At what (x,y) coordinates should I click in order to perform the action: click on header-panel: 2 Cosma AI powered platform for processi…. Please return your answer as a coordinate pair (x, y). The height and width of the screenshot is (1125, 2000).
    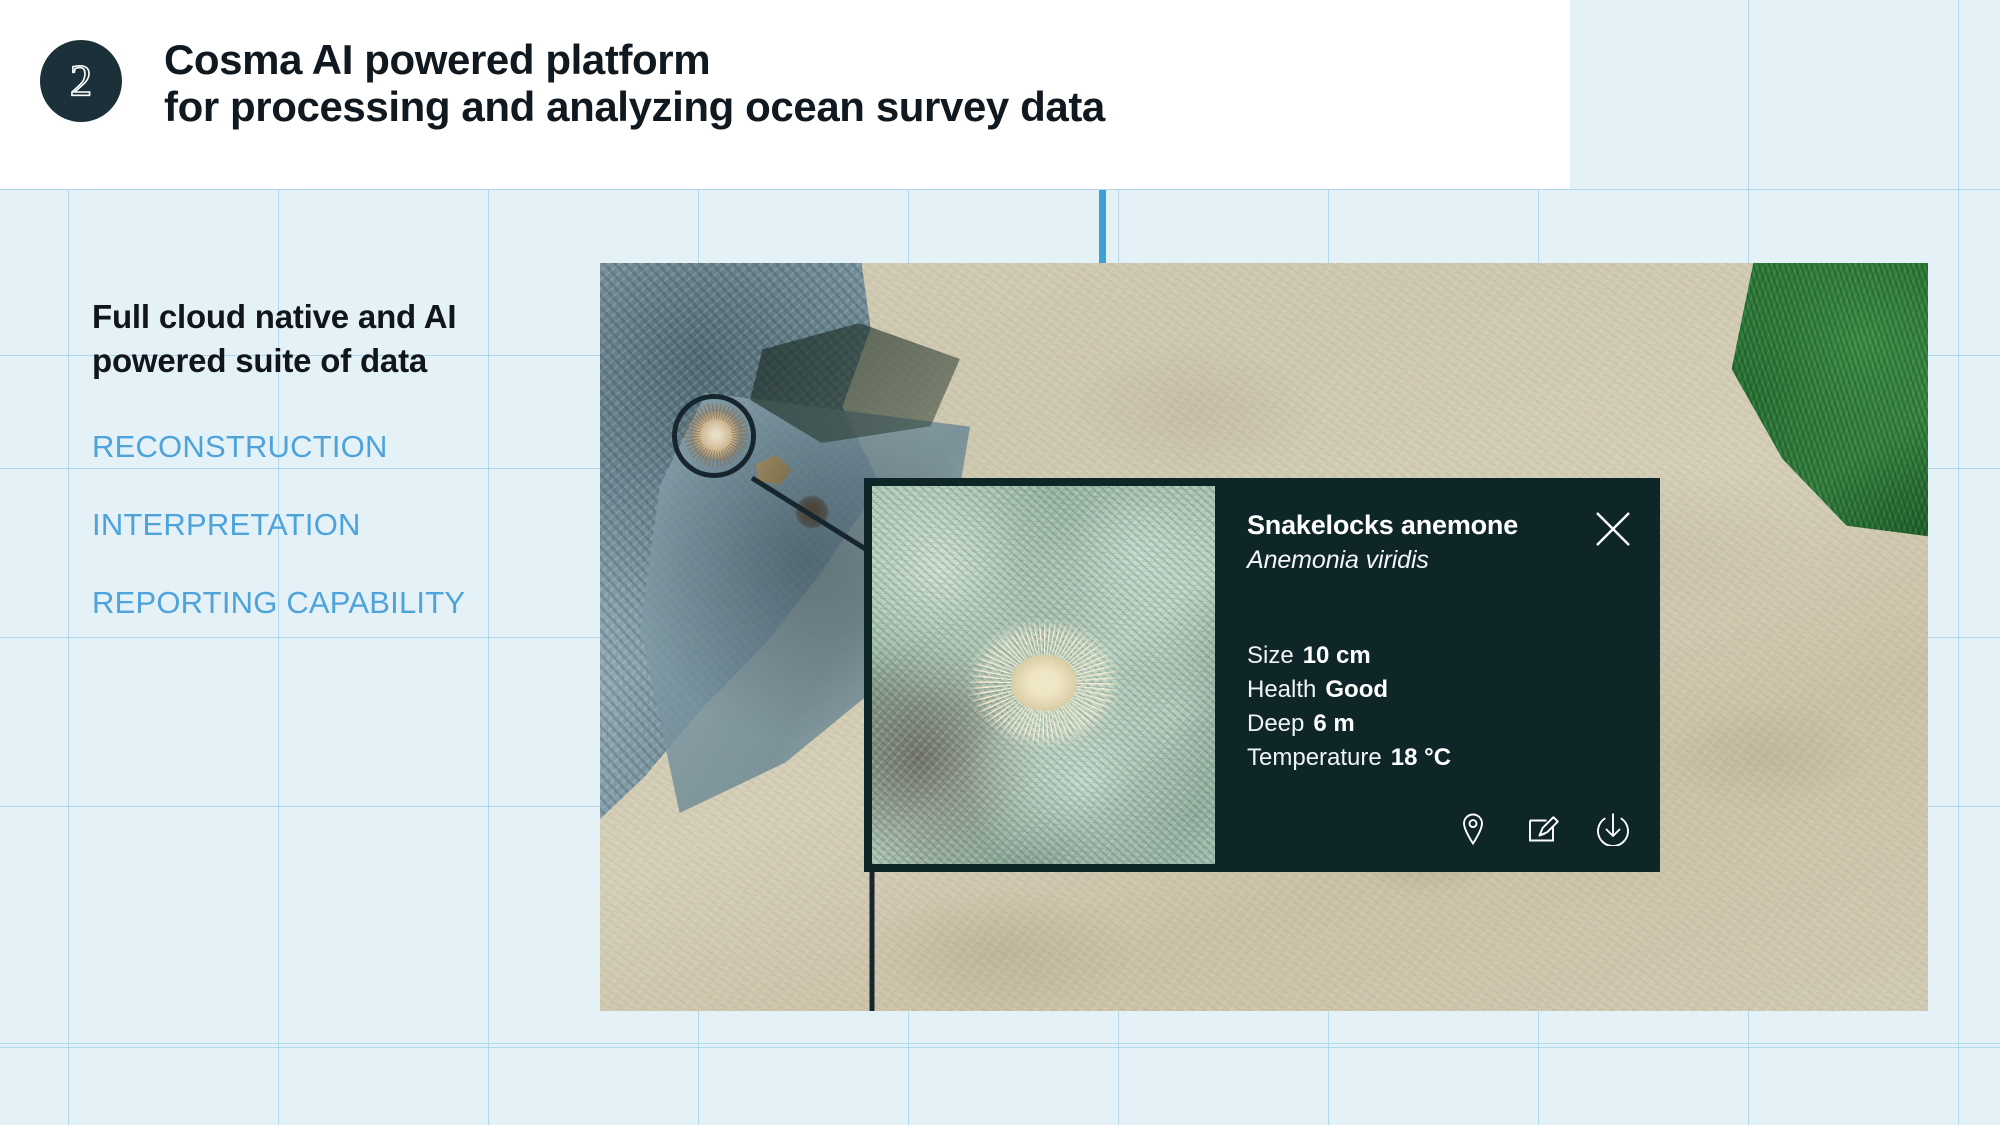
    Looking at the image, I should click on (785, 94).